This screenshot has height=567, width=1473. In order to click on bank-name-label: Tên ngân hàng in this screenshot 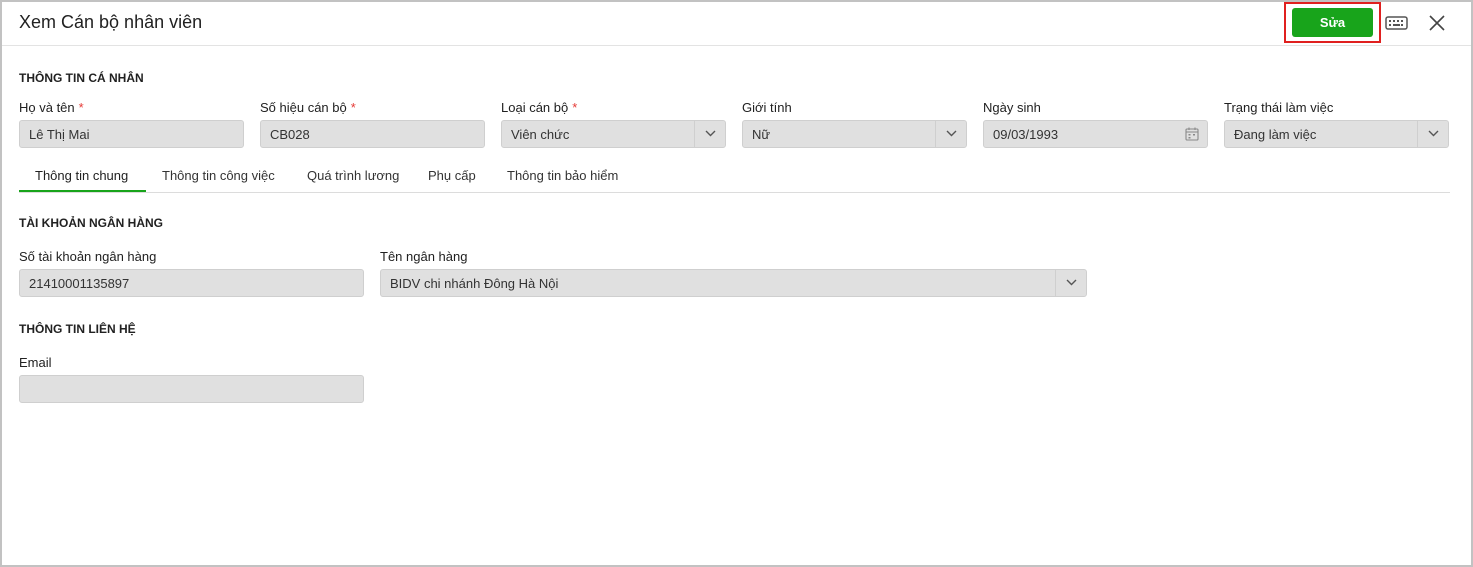, I will do `click(424, 256)`.